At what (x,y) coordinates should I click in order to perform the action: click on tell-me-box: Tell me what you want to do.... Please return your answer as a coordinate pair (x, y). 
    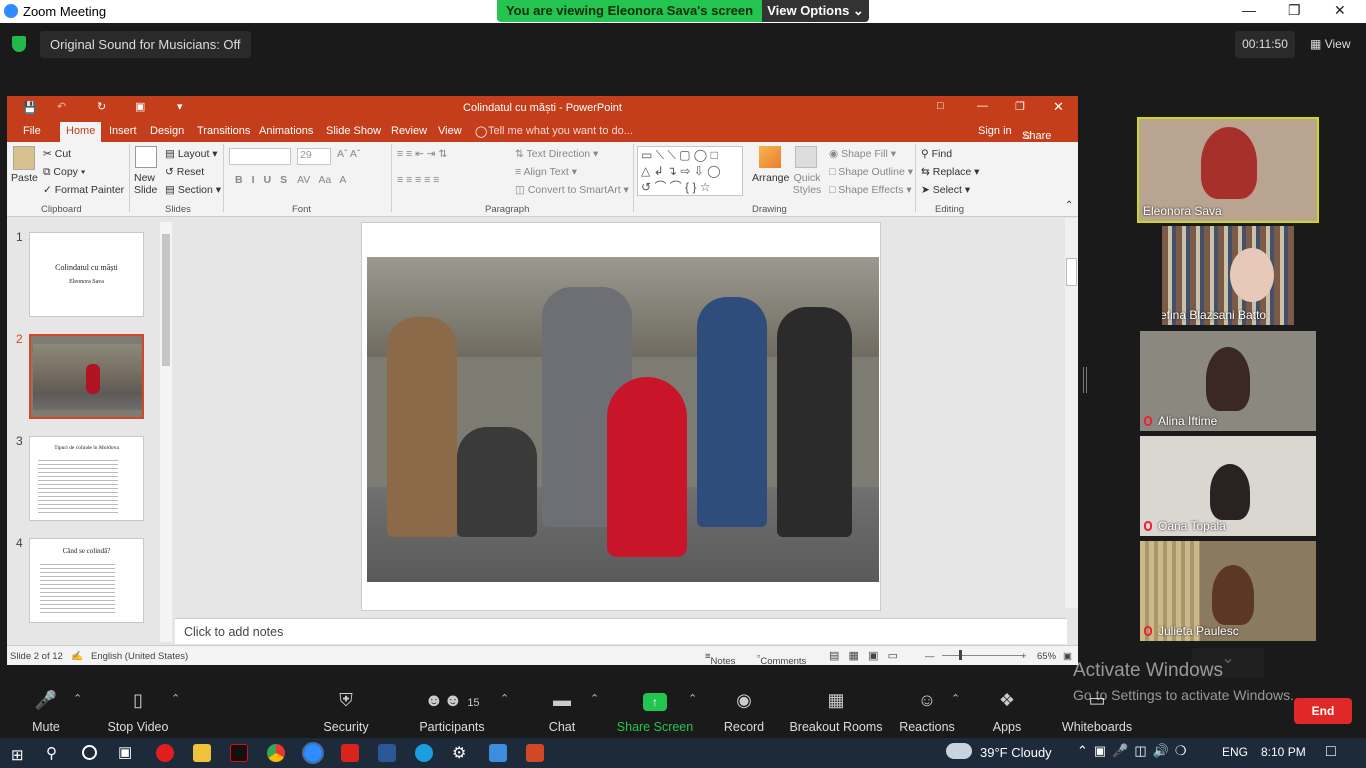
    Looking at the image, I should click on (560, 131).